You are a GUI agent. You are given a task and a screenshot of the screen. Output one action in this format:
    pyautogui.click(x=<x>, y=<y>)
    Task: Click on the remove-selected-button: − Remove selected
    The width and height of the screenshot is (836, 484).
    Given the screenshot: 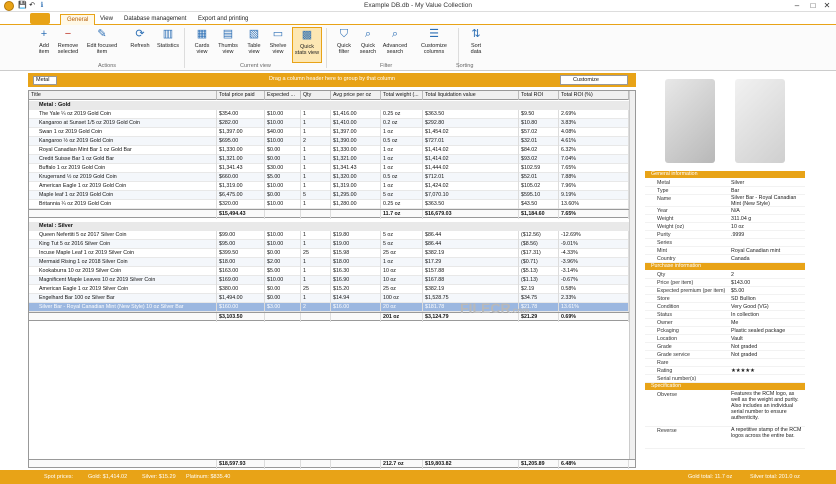 What is the action you would take?
    pyautogui.click(x=68, y=45)
    